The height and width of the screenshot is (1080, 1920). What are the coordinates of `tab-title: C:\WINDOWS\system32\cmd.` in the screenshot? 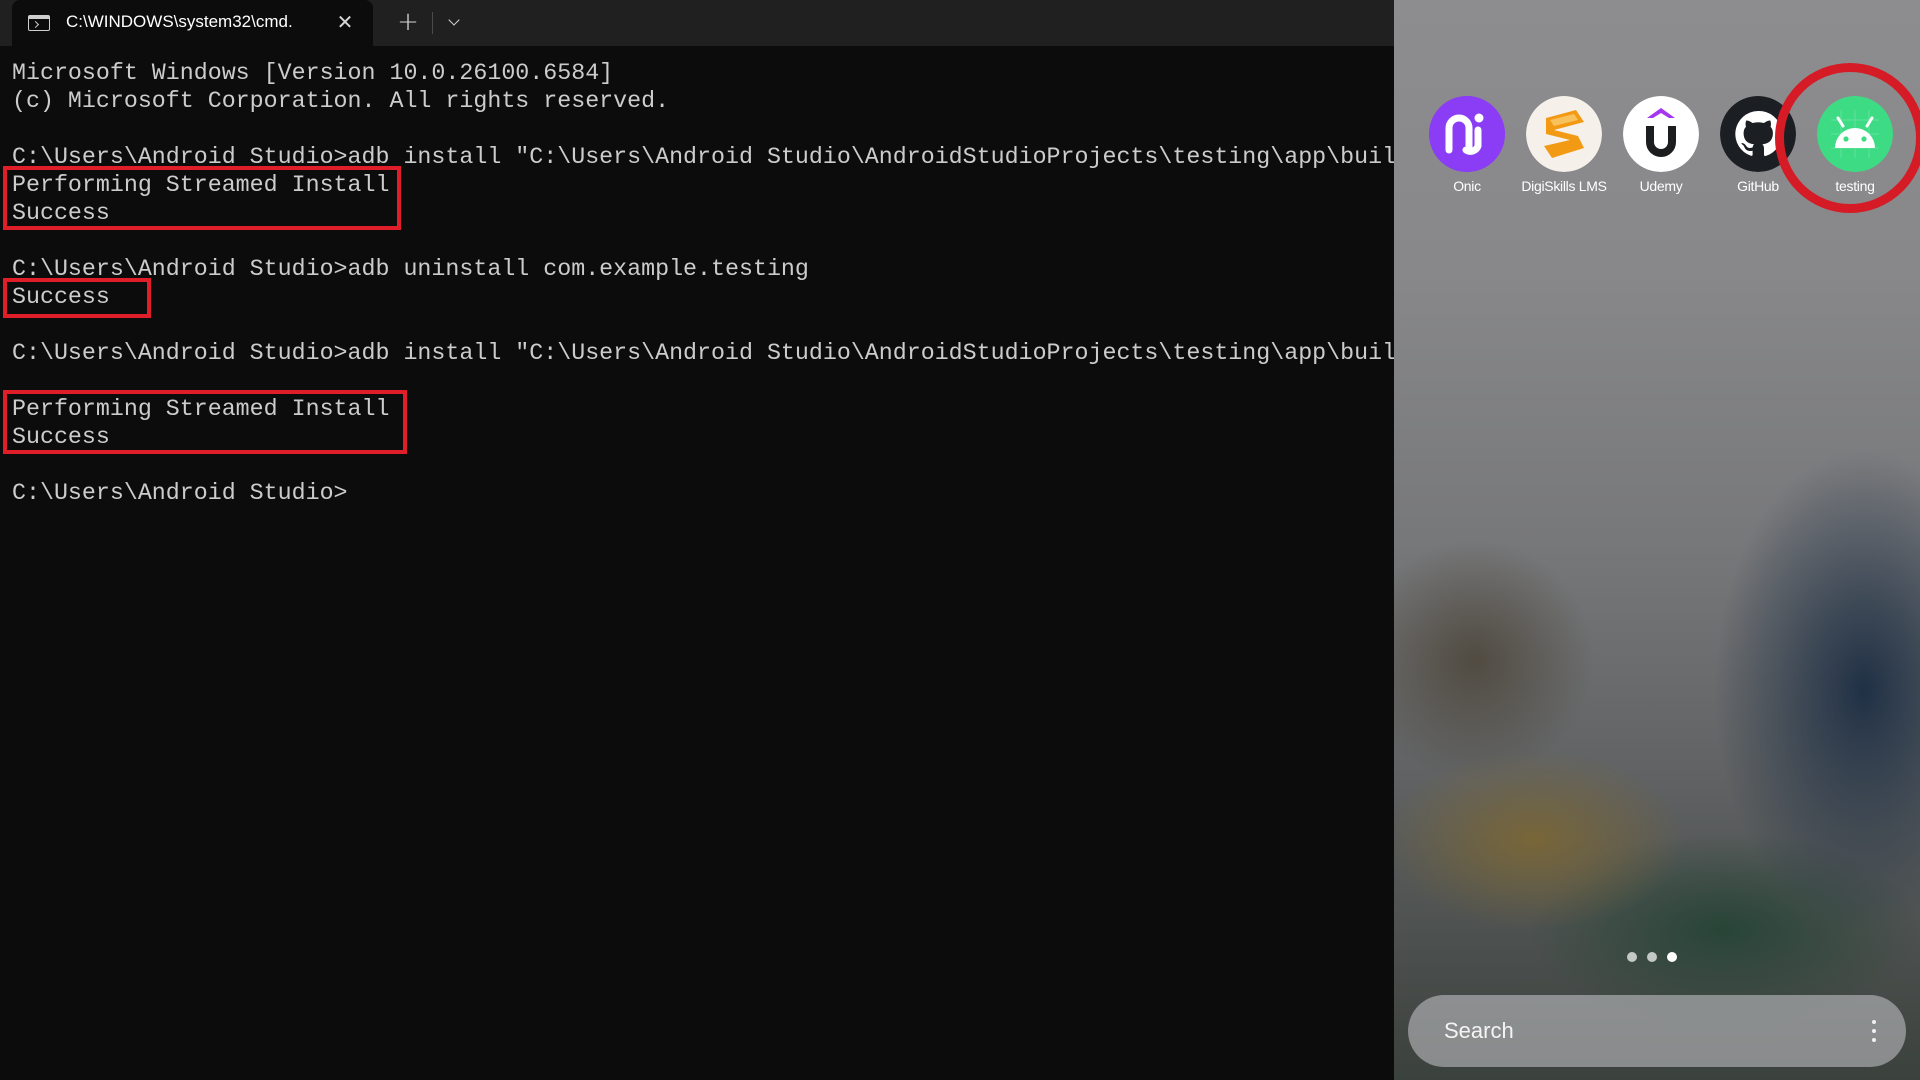 It's located at (179, 21).